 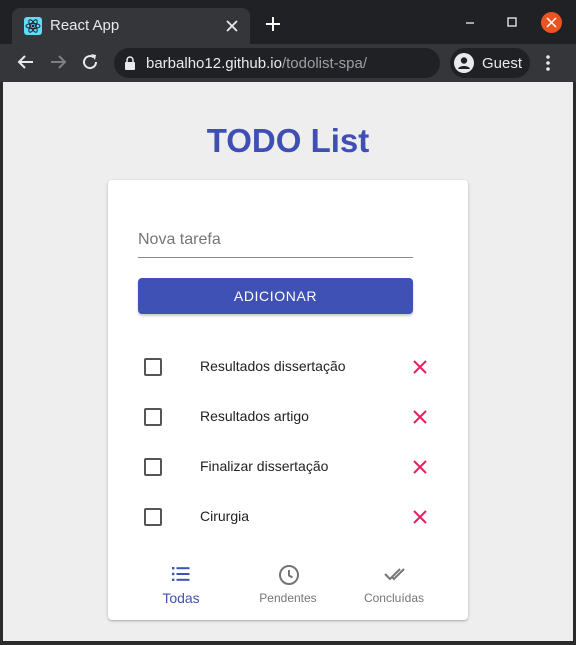 I want to click on window-close-button, so click(x=551, y=22).